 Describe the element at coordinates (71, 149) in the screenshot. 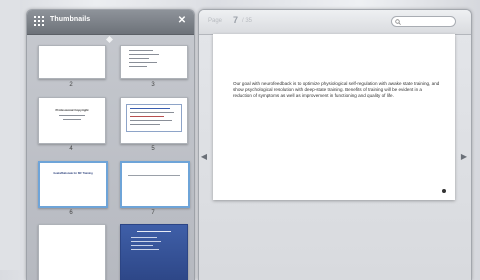

I see `thumbnail-number: 4` at that location.